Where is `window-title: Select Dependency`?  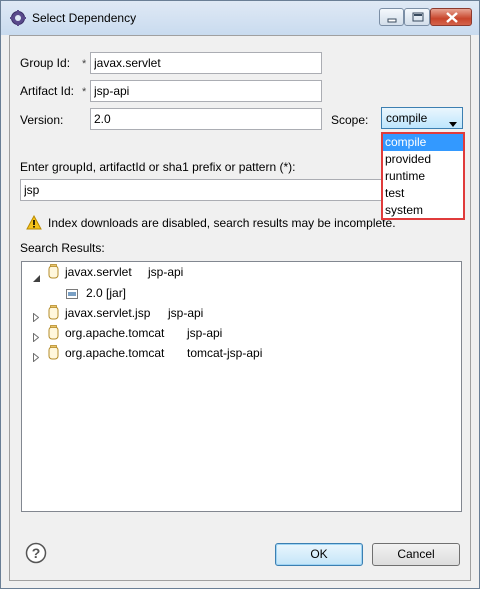
window-title: Select Dependency is located at coordinates (84, 18).